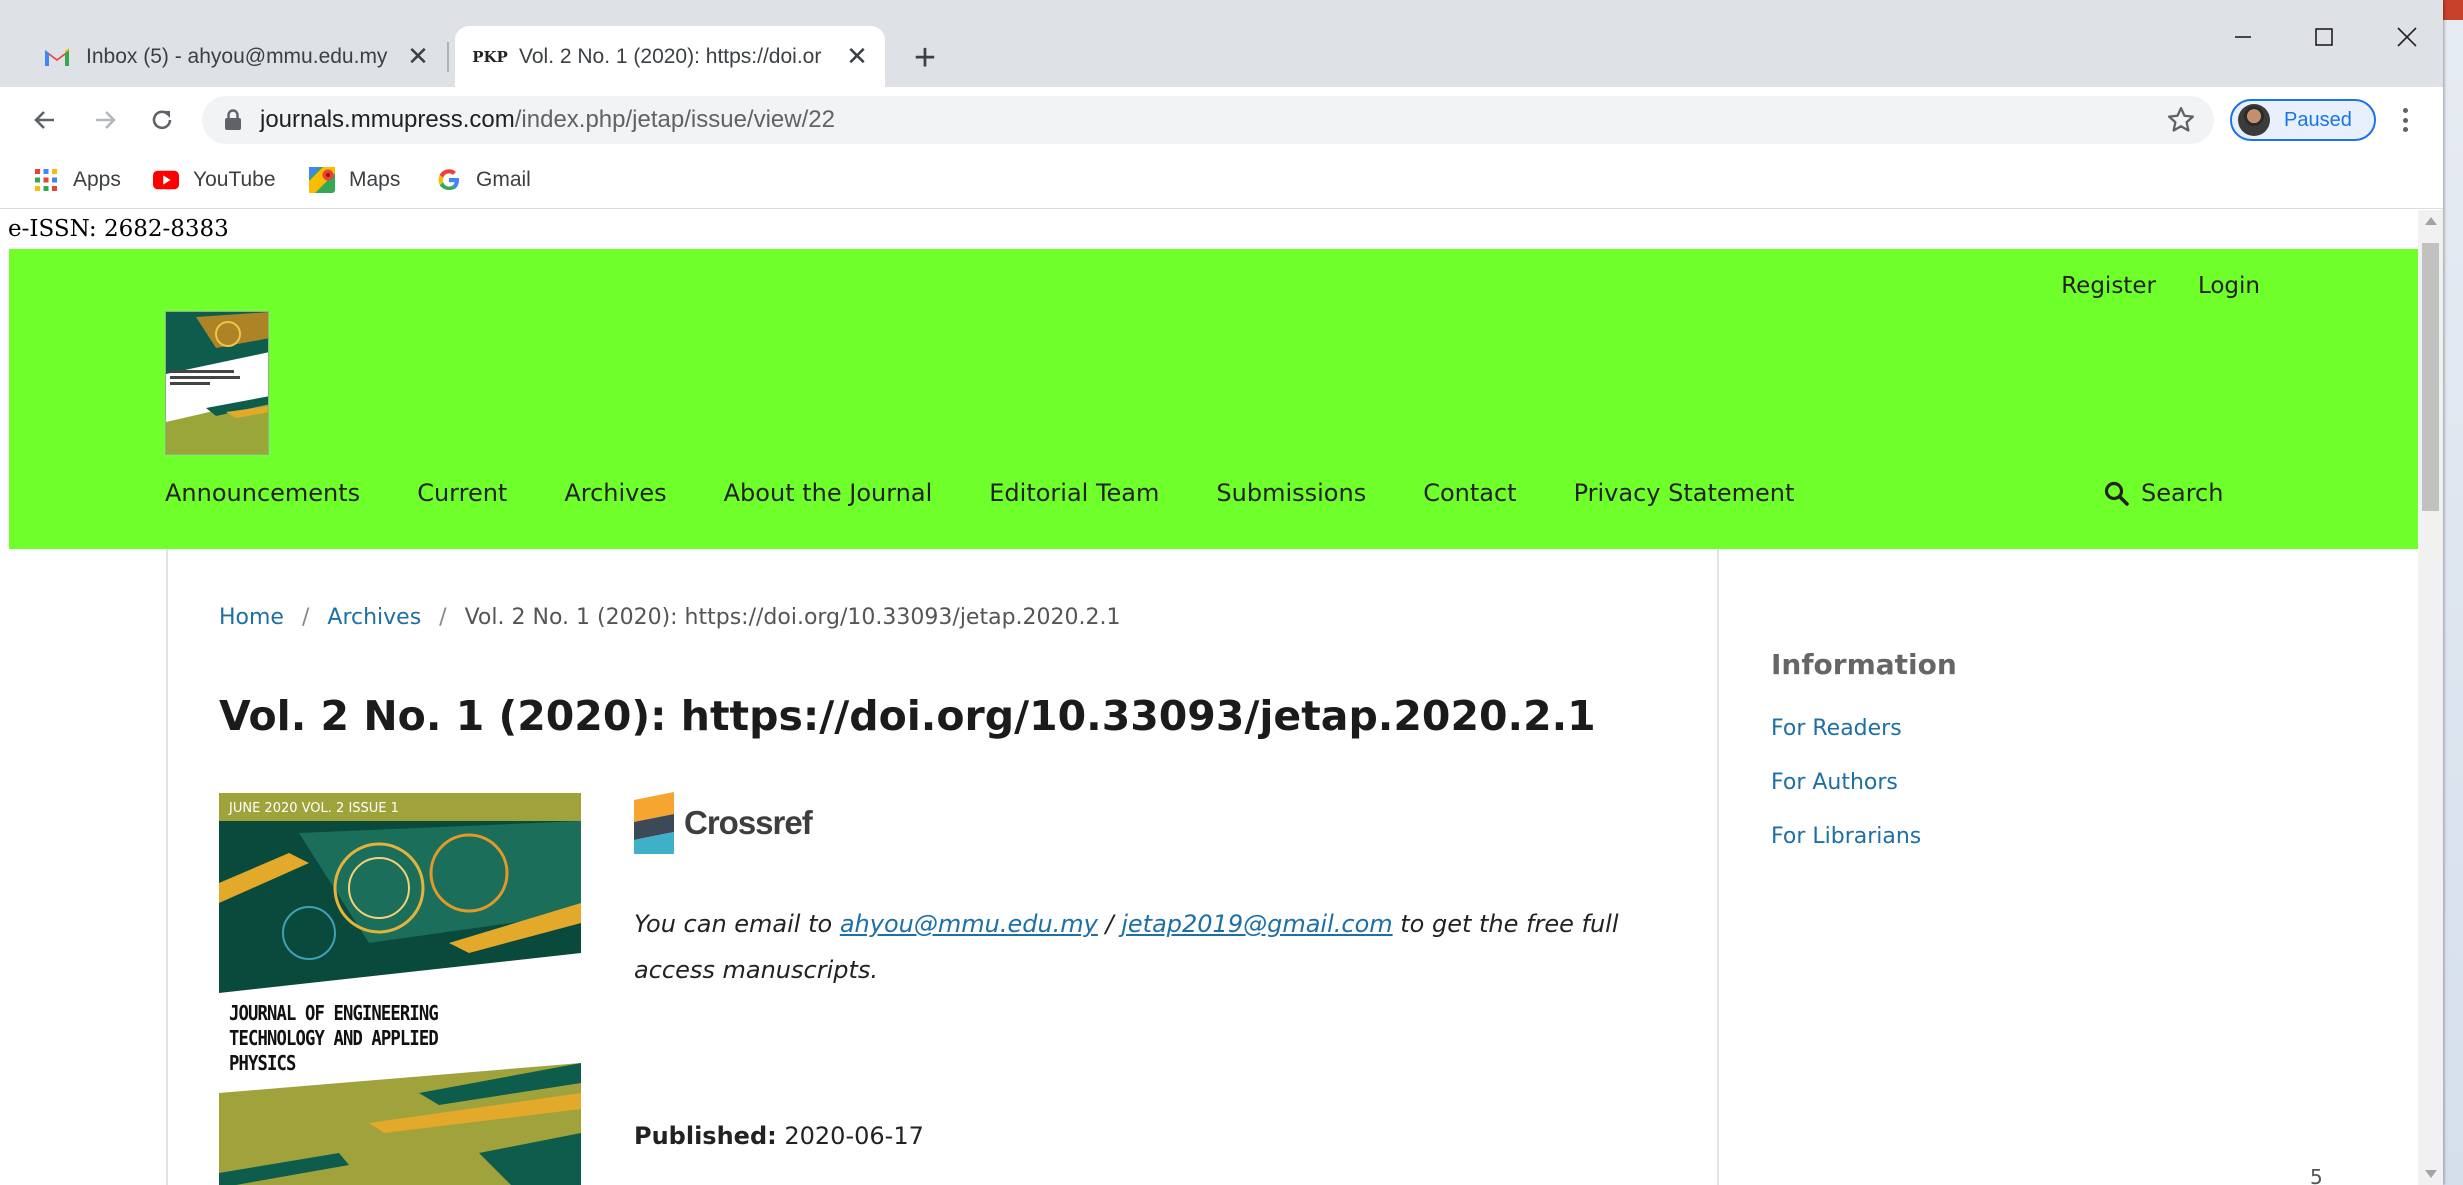 Image resolution: width=2463 pixels, height=1185 pixels. What do you see at coordinates (828, 493) in the screenshot?
I see `nav-about-the-journal: About the Journal` at bounding box center [828, 493].